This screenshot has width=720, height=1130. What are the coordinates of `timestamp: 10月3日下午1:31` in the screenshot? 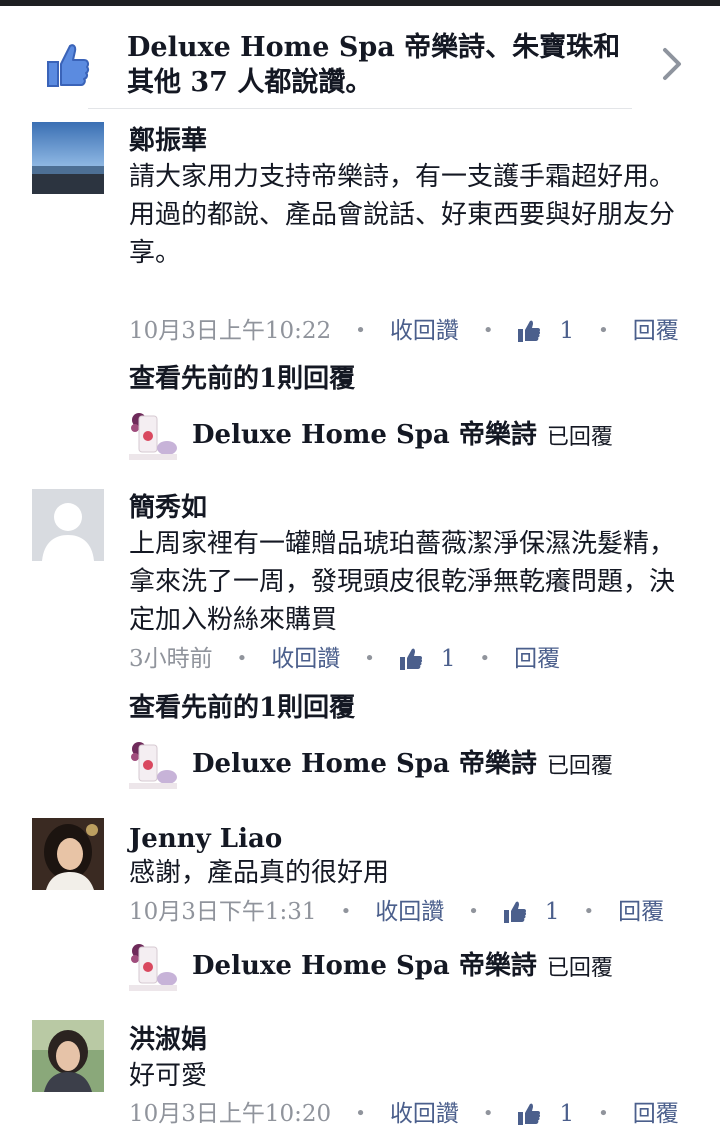 It's located at (223, 912).